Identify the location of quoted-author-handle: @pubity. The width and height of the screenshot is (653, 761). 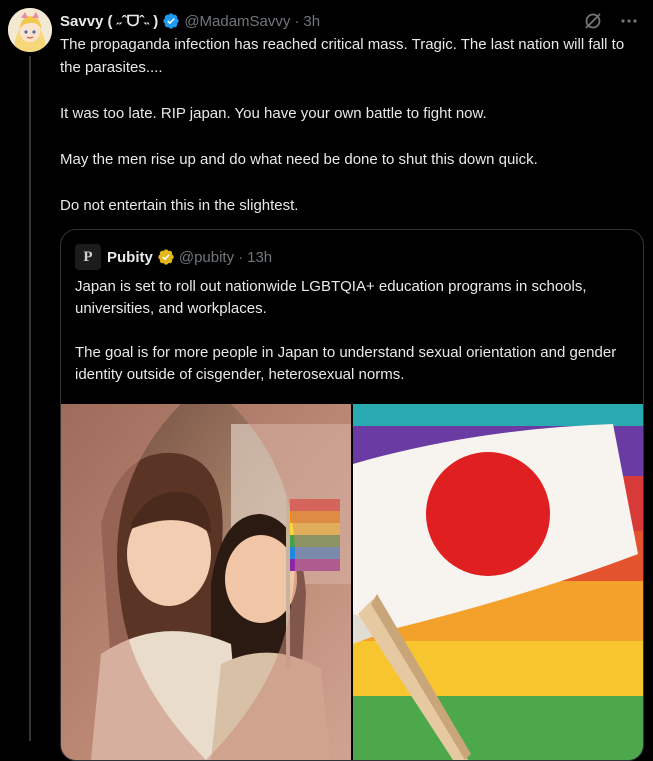
(206, 257).